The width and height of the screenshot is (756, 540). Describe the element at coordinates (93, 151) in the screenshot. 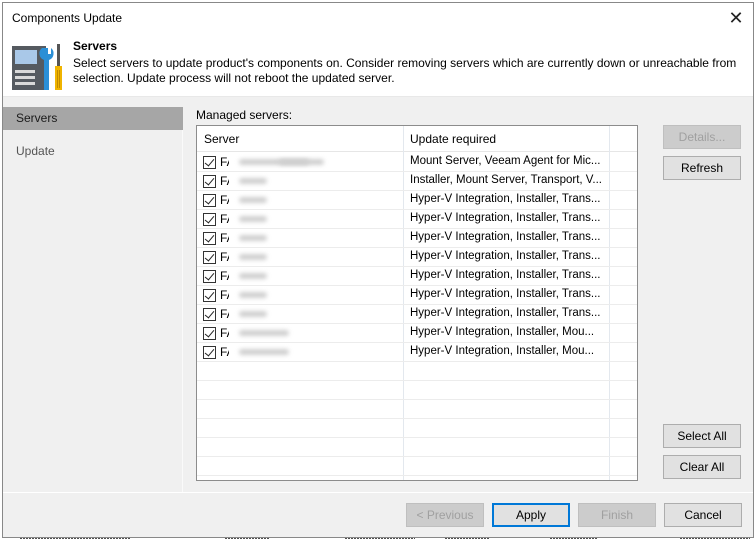

I see `sidebar-item-update: Update` at that location.